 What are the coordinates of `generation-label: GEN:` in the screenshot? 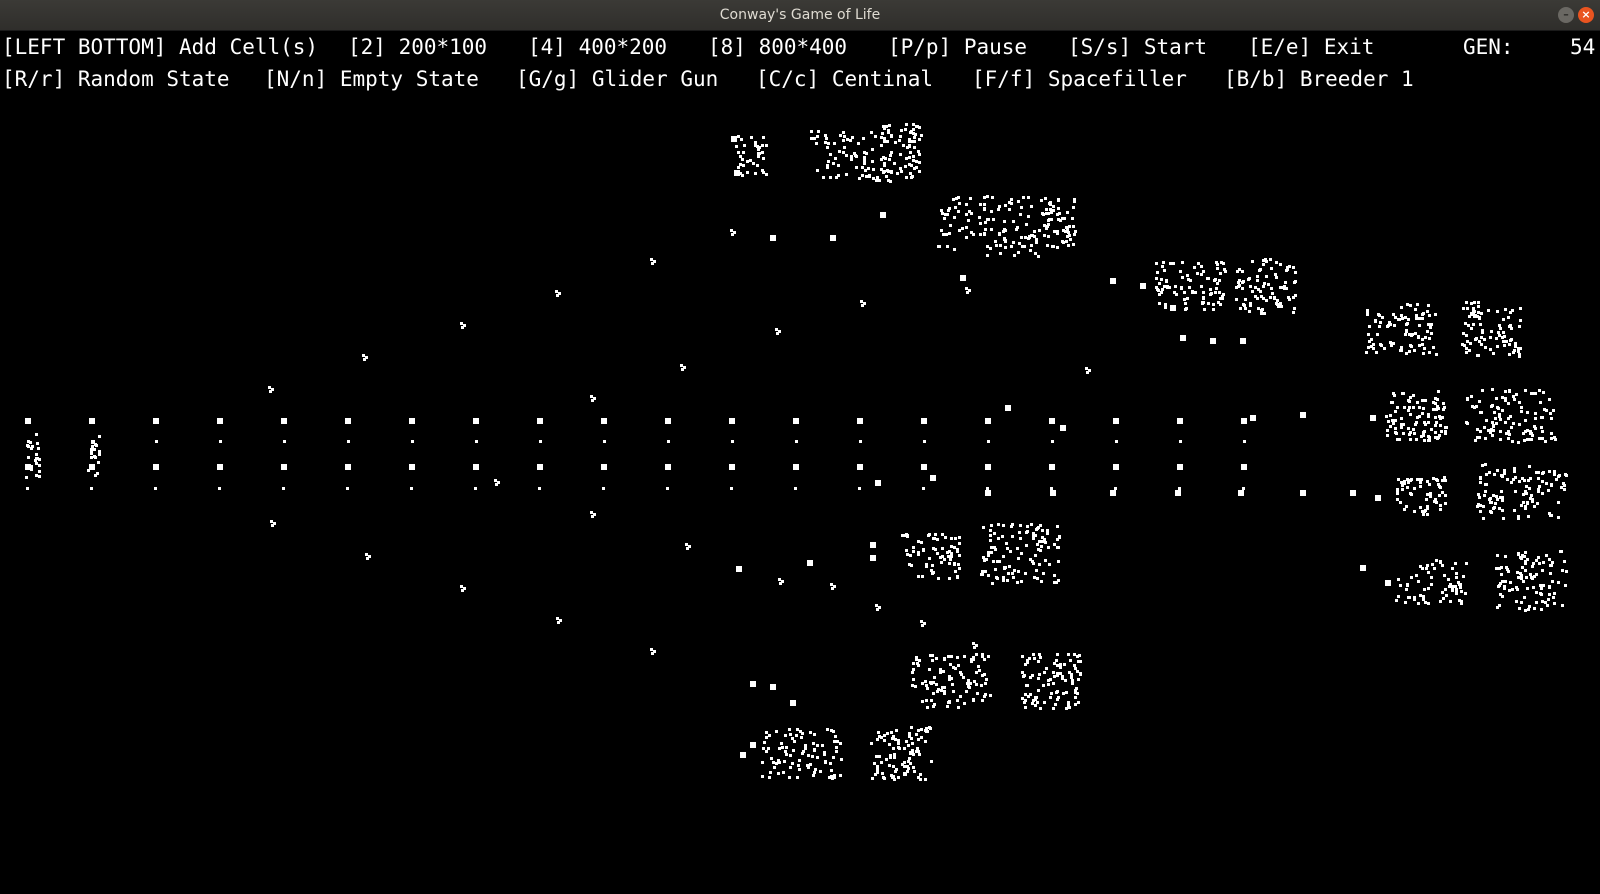 It's located at (1488, 47).